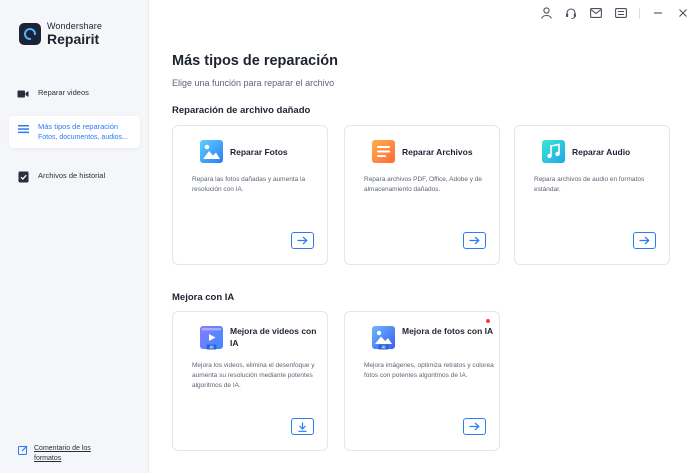 This screenshot has width=700, height=473. I want to click on document-icon, so click(383, 151).